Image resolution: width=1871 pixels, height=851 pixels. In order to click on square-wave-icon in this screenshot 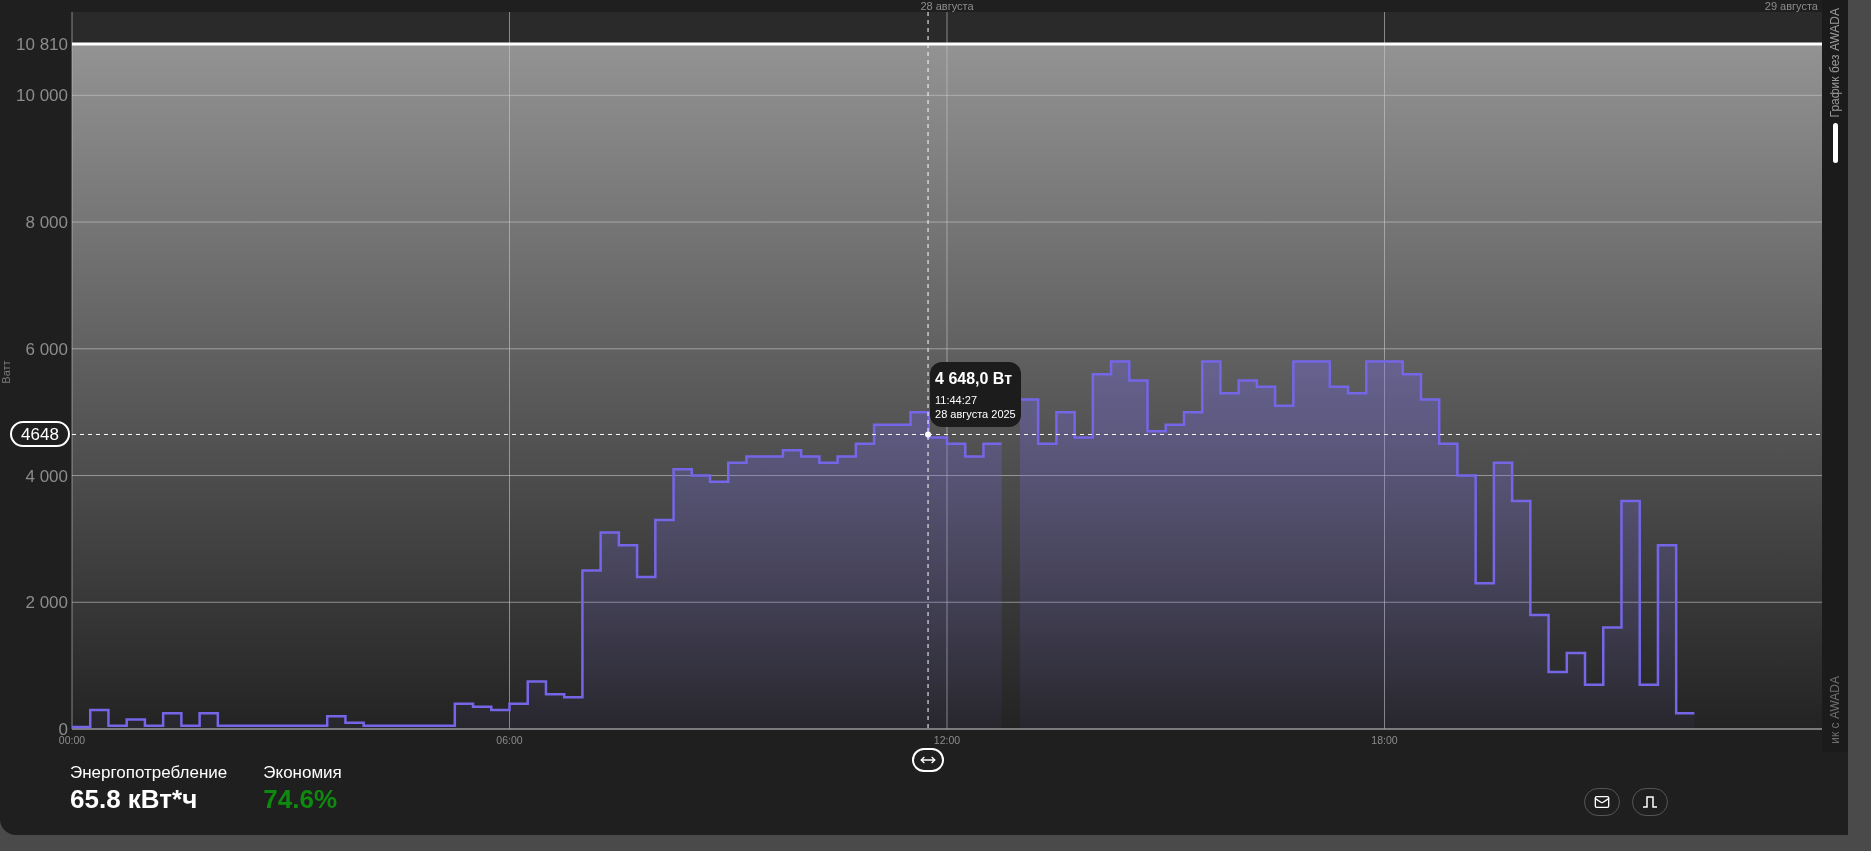, I will do `click(1650, 802)`.